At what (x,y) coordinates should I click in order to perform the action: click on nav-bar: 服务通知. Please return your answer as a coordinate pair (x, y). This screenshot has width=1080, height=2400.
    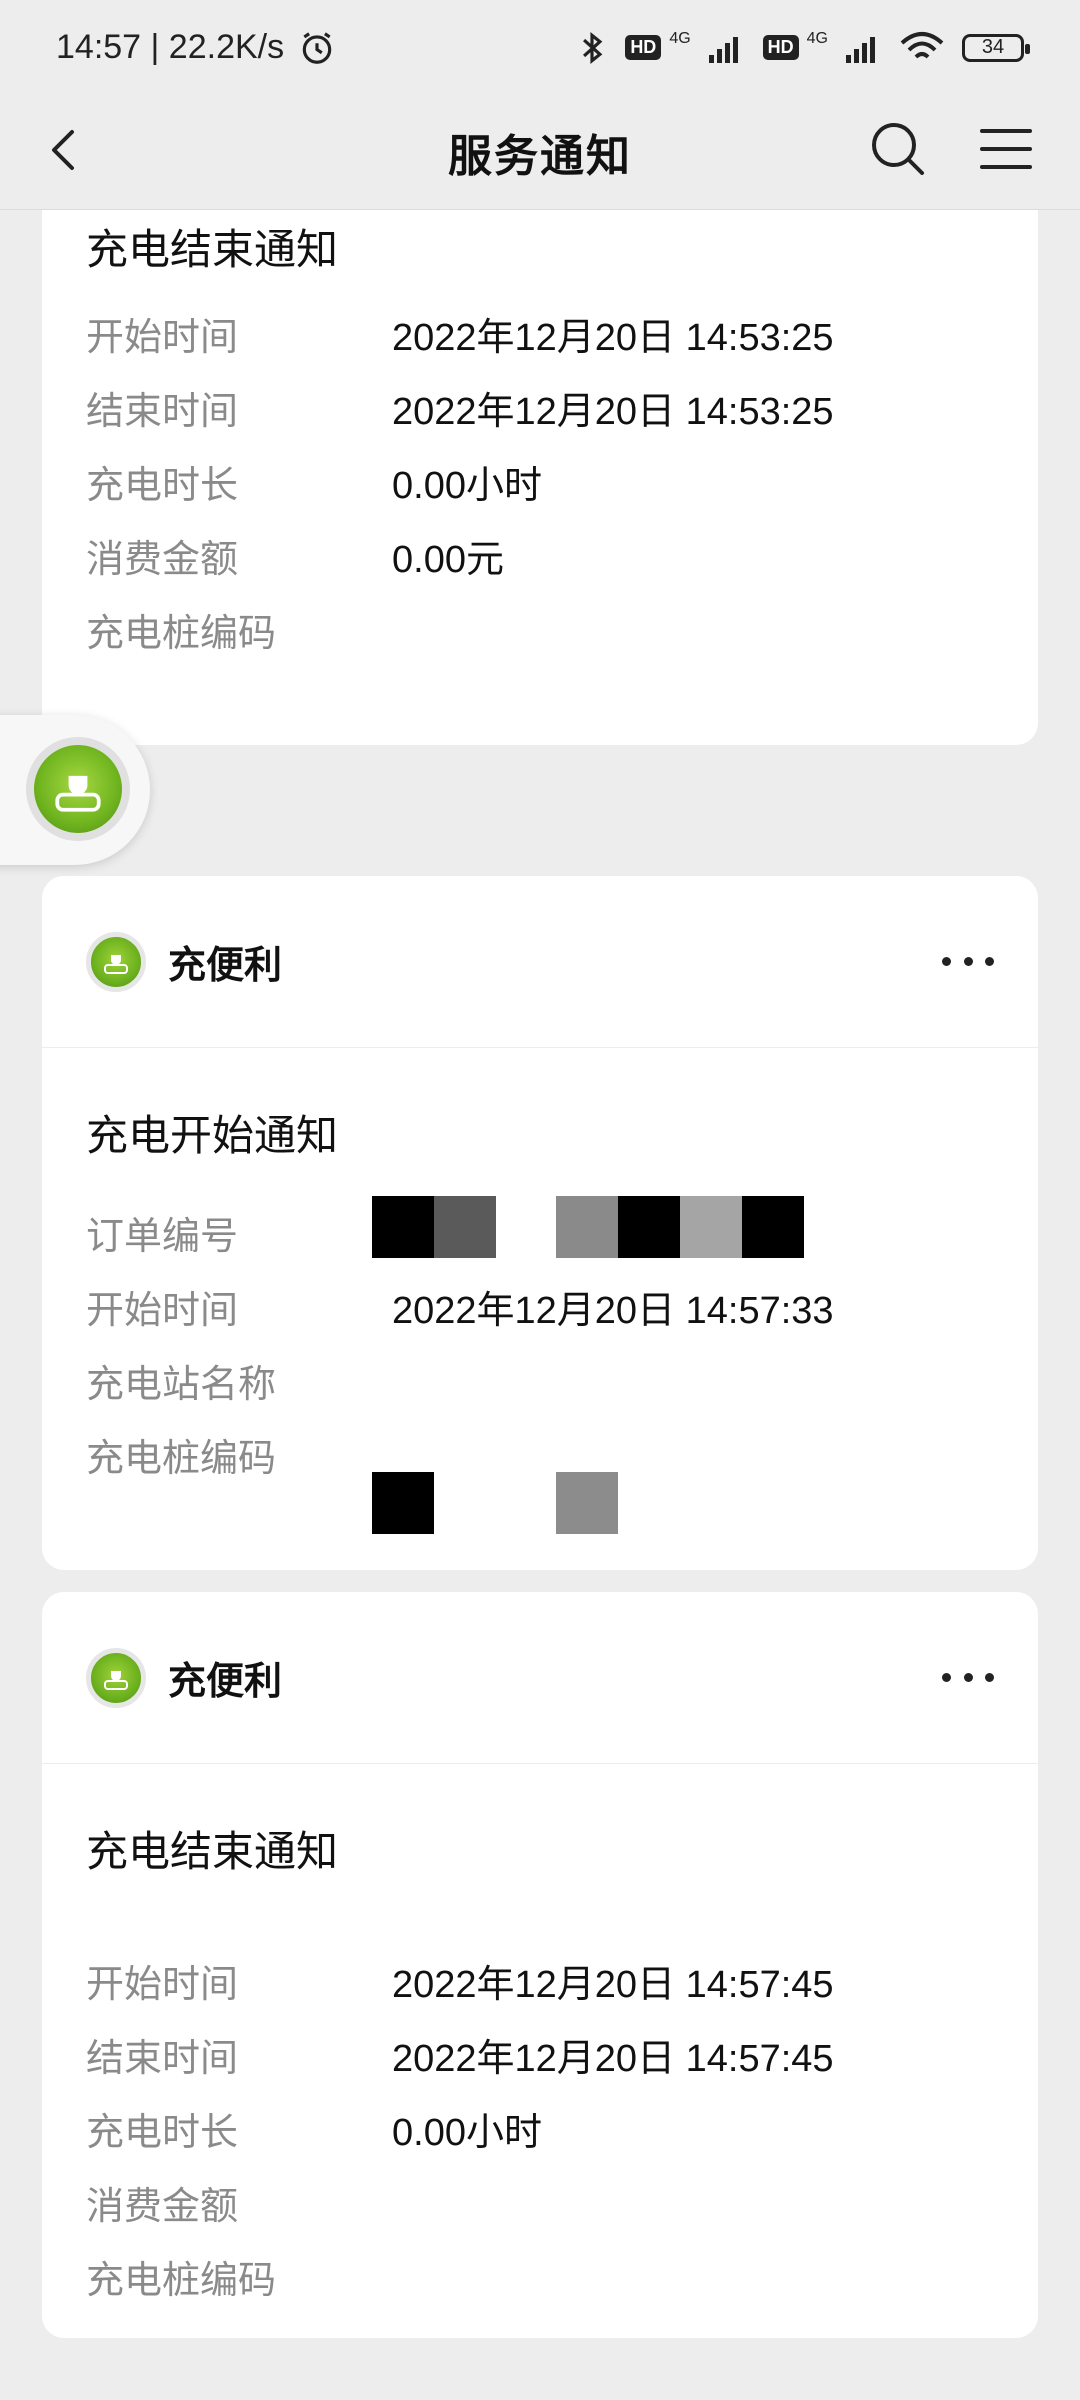
    Looking at the image, I should click on (540, 152).